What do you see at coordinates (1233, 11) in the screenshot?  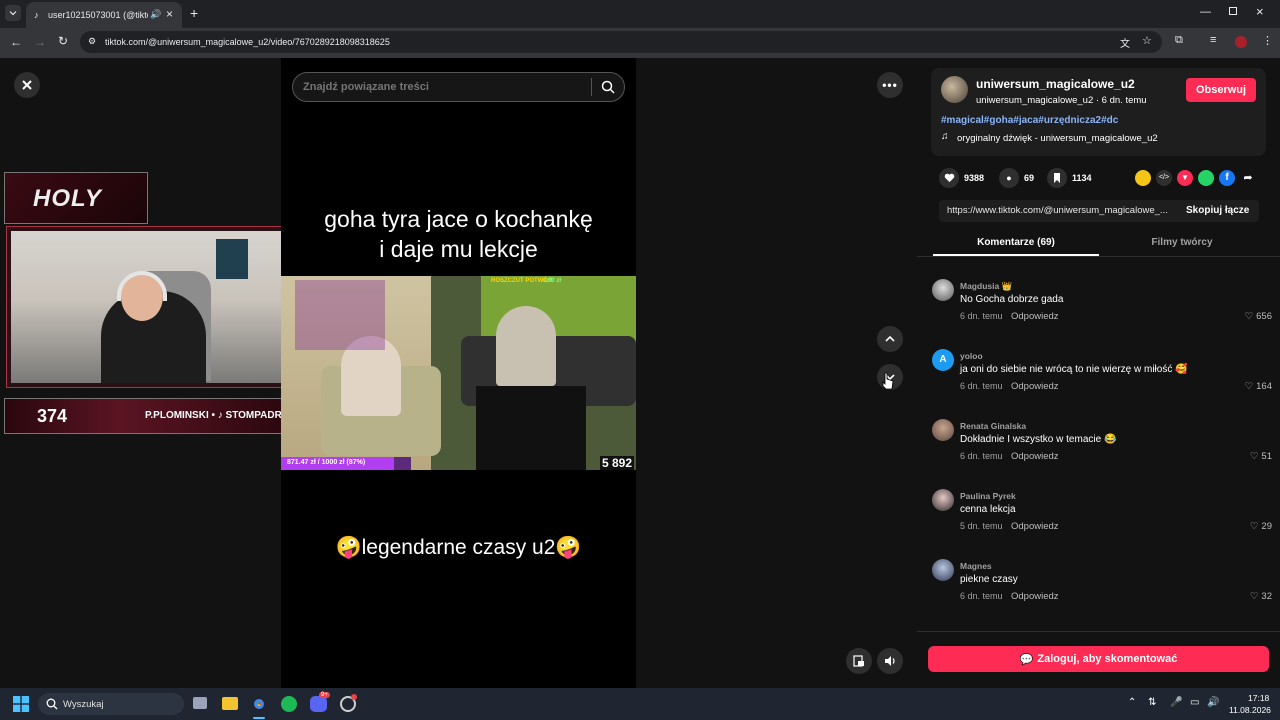 I see `window-restore-button` at bounding box center [1233, 11].